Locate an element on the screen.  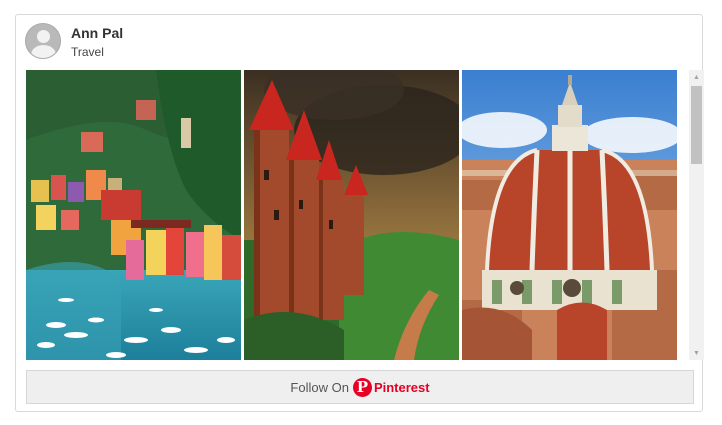
pinterest-logo-icon: P is located at coordinates (362, 387).